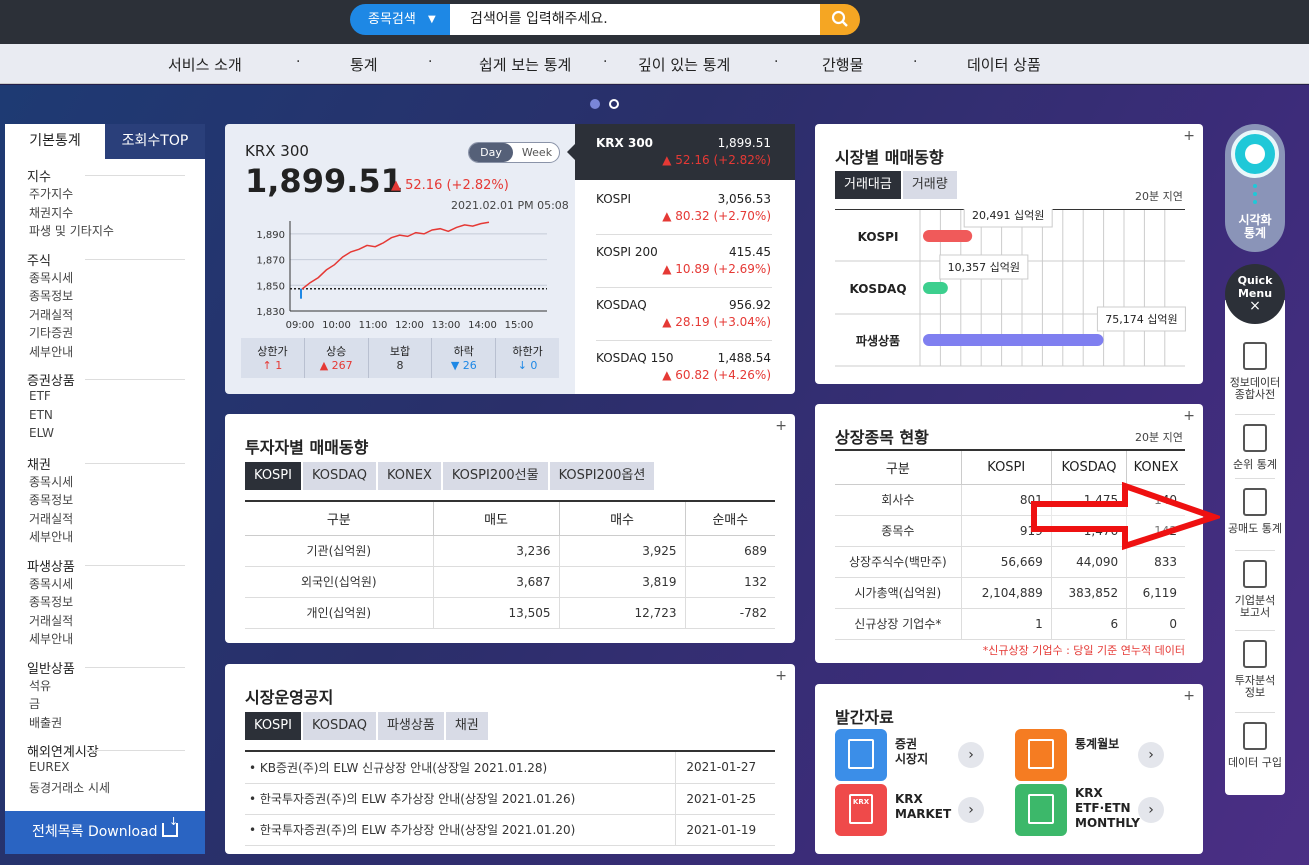 The image size is (1309, 865). What do you see at coordinates (51, 193) in the screenshot?
I see `sidebar-item: 주가지수` at bounding box center [51, 193].